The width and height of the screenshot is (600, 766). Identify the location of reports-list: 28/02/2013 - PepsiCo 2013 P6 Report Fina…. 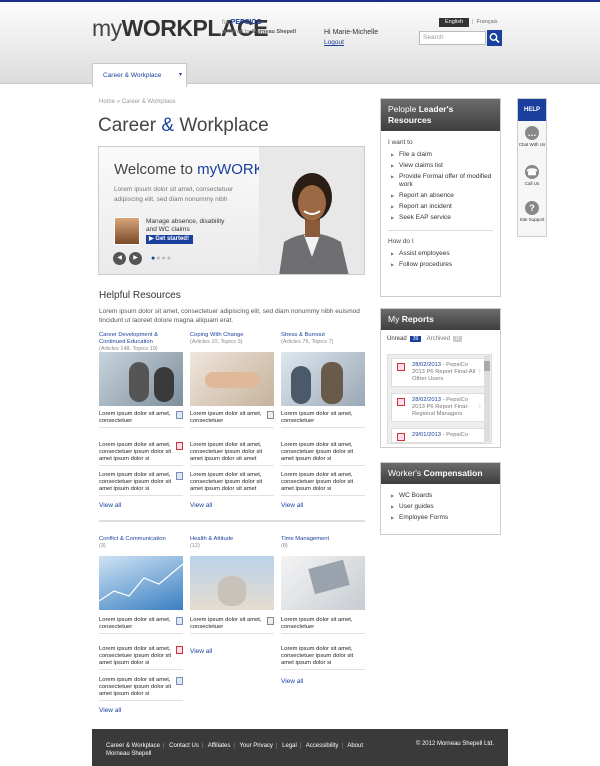
(439, 399).